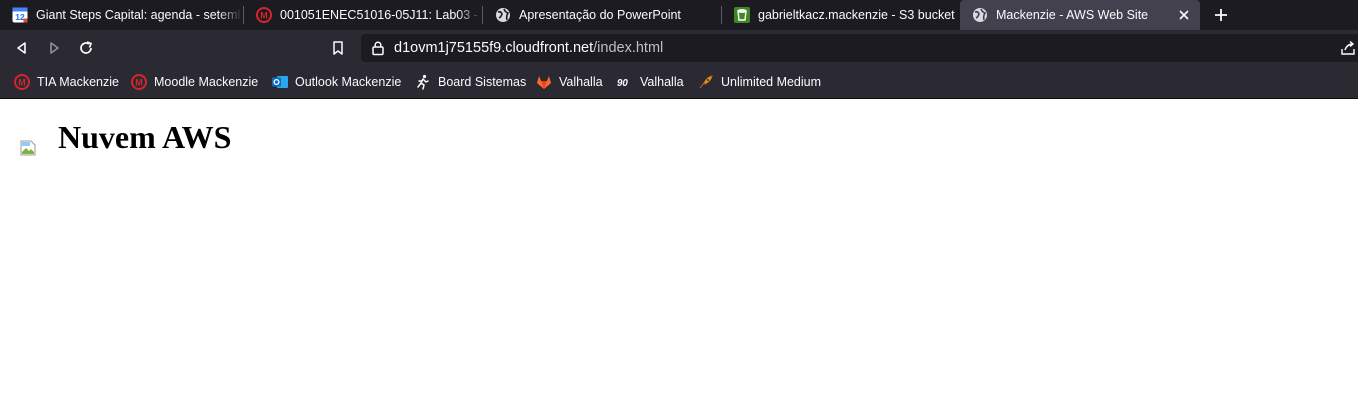  What do you see at coordinates (771, 82) in the screenshot?
I see `bookmark-label: Unlimited Medium` at bounding box center [771, 82].